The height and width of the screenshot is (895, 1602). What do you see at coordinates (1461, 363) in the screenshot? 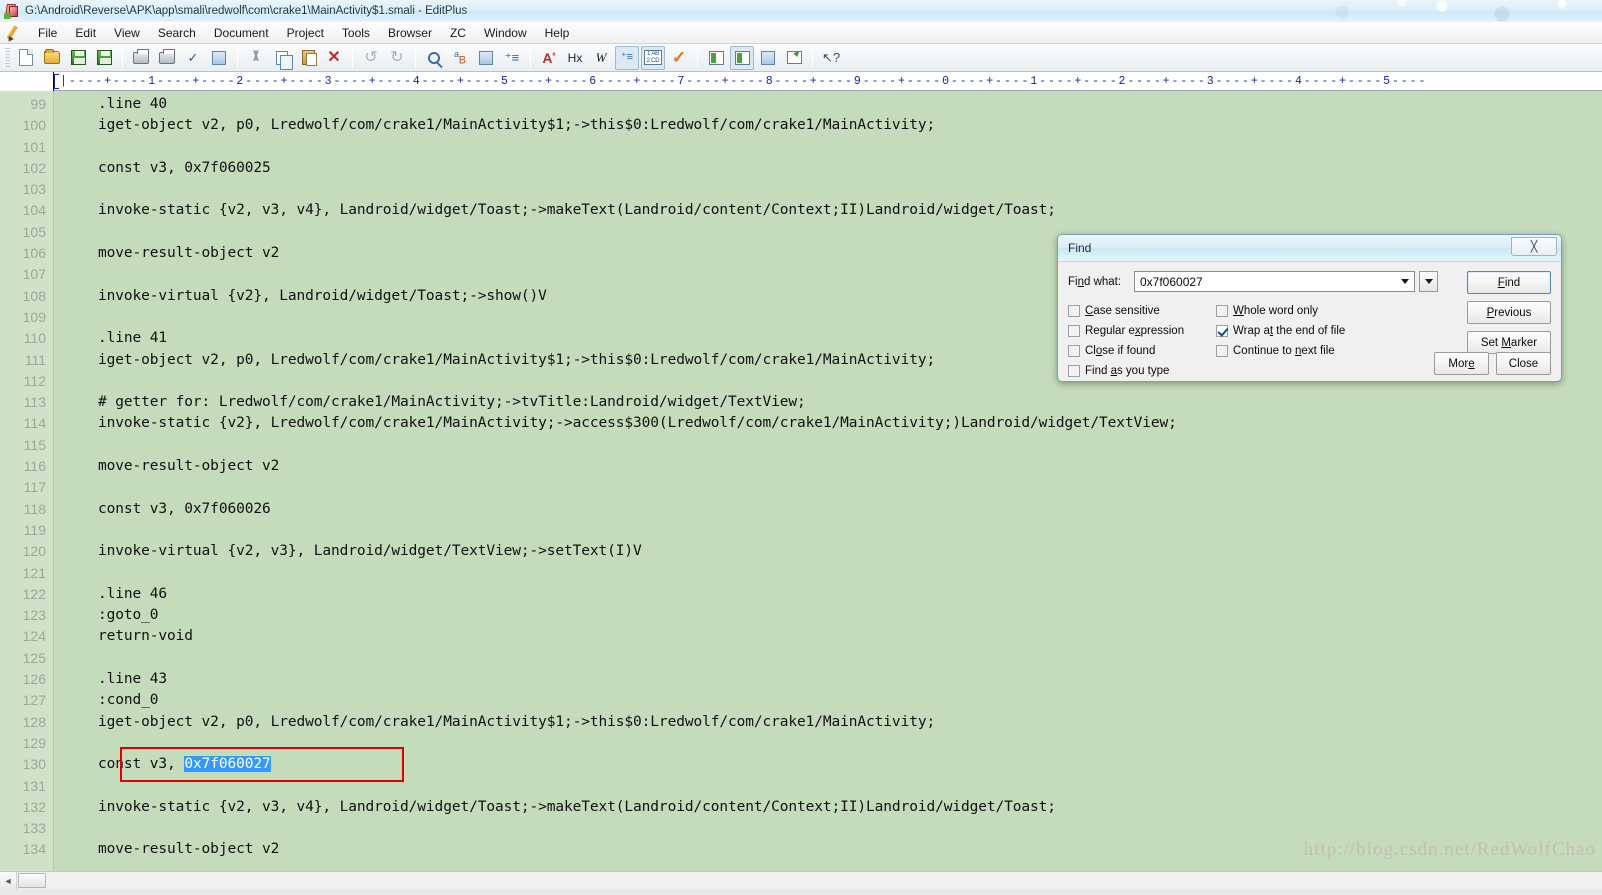
I see `more-button: More` at bounding box center [1461, 363].